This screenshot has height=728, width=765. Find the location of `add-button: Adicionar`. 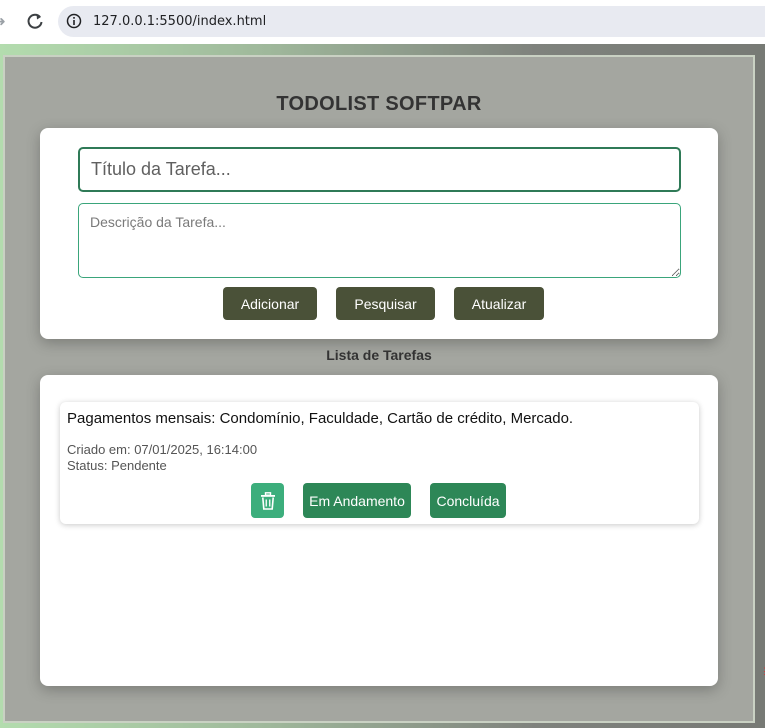

add-button: Adicionar is located at coordinates (270, 303).